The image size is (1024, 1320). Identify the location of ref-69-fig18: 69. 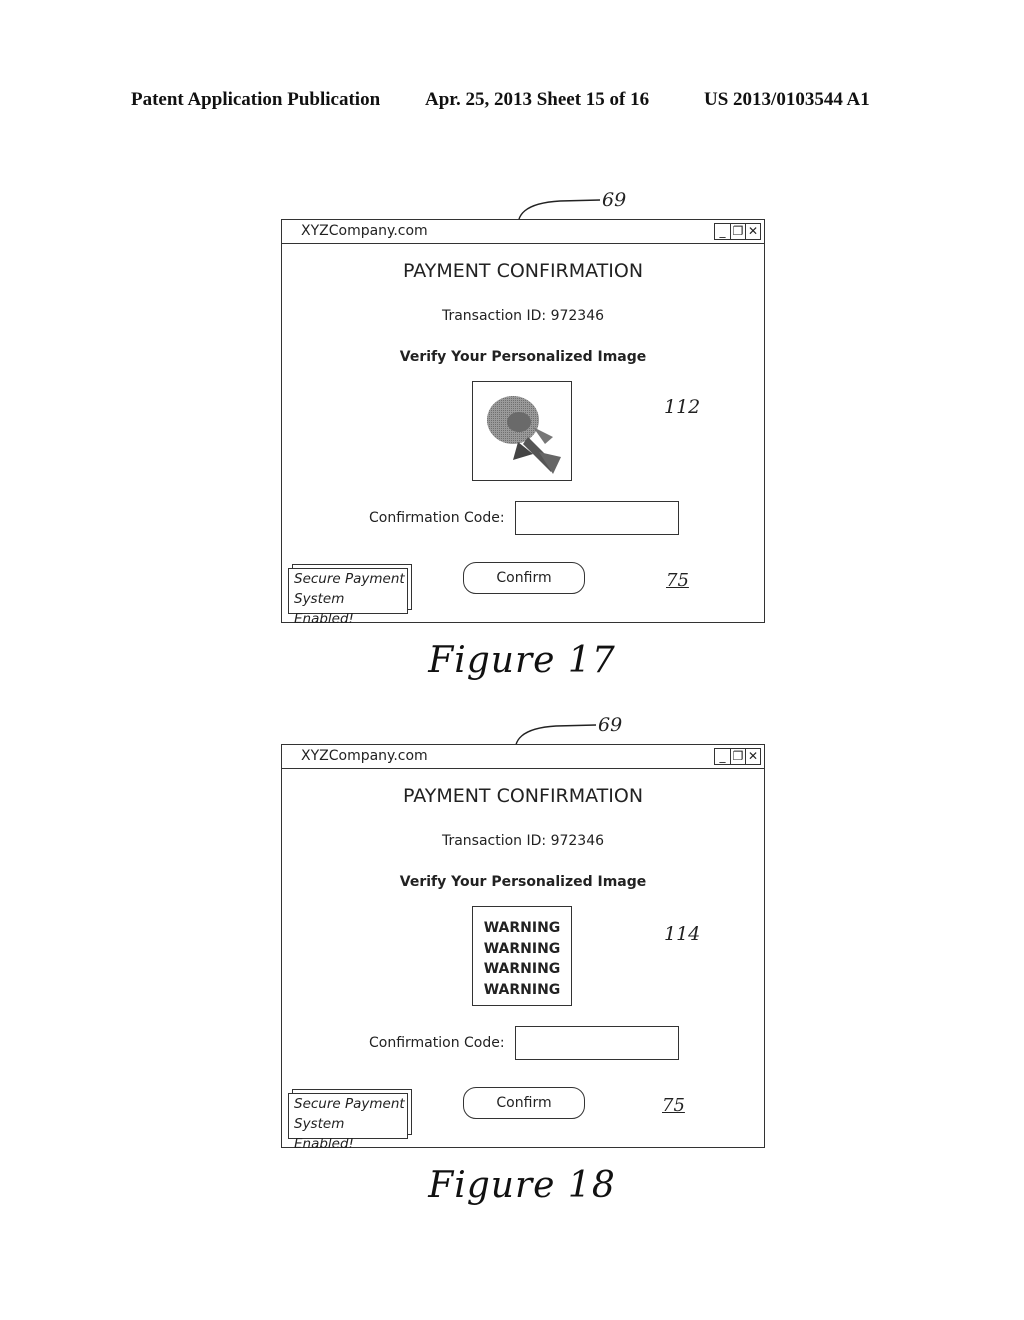
(610, 725).